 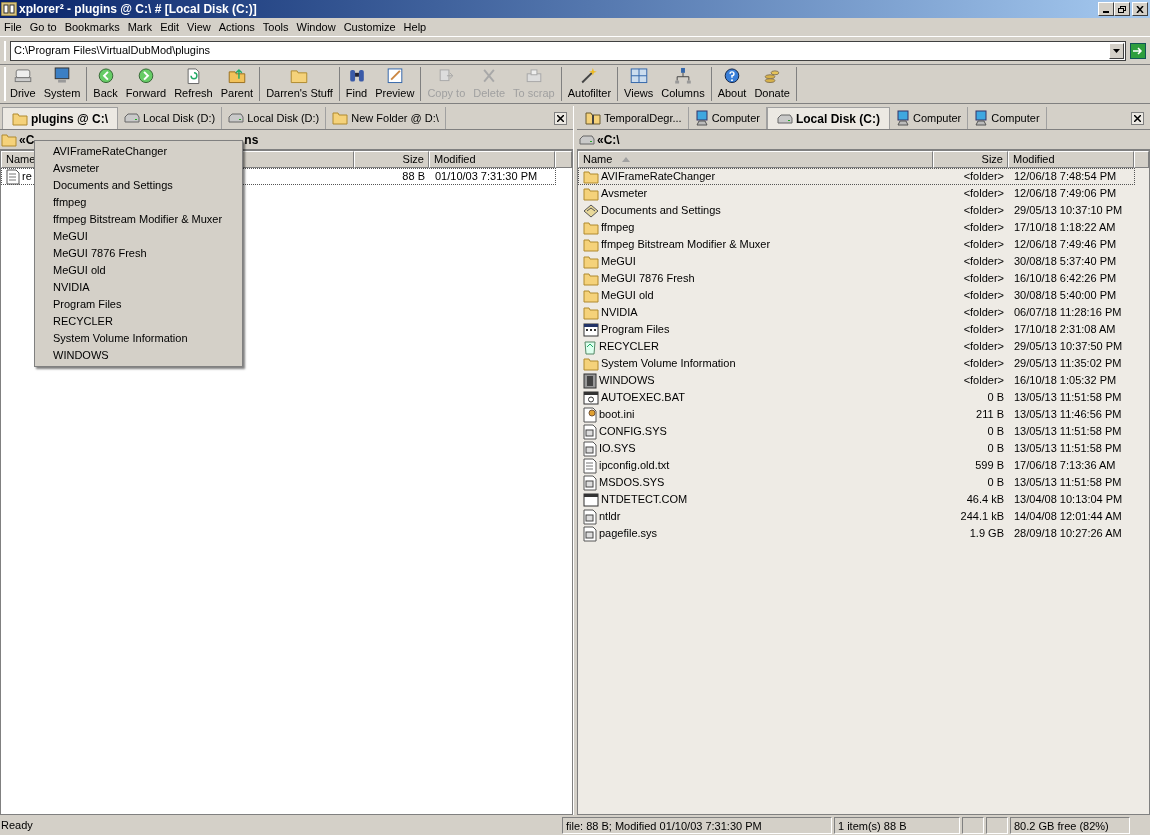 What do you see at coordinates (755, 159) in the screenshot?
I see `column-header: Name` at bounding box center [755, 159].